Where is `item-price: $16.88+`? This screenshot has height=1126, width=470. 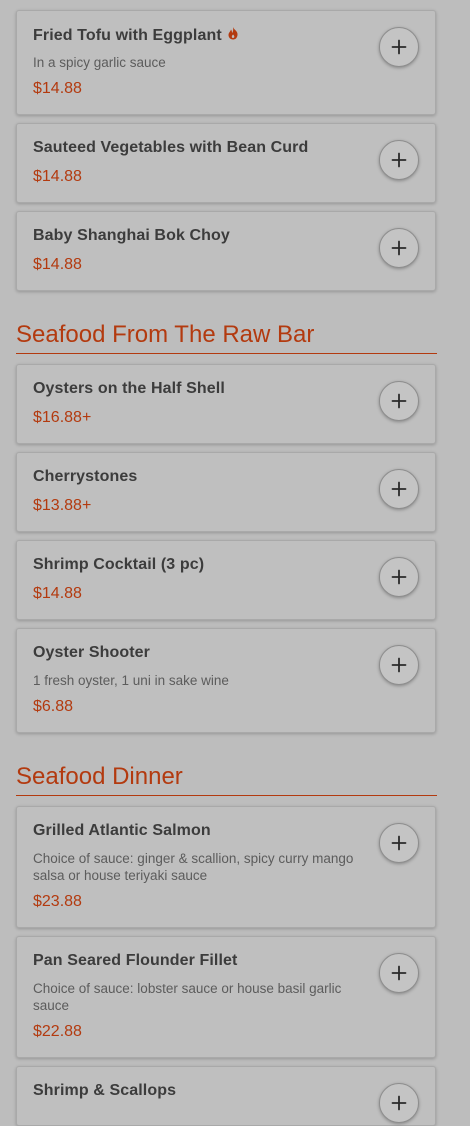 item-price: $16.88+ is located at coordinates (62, 417).